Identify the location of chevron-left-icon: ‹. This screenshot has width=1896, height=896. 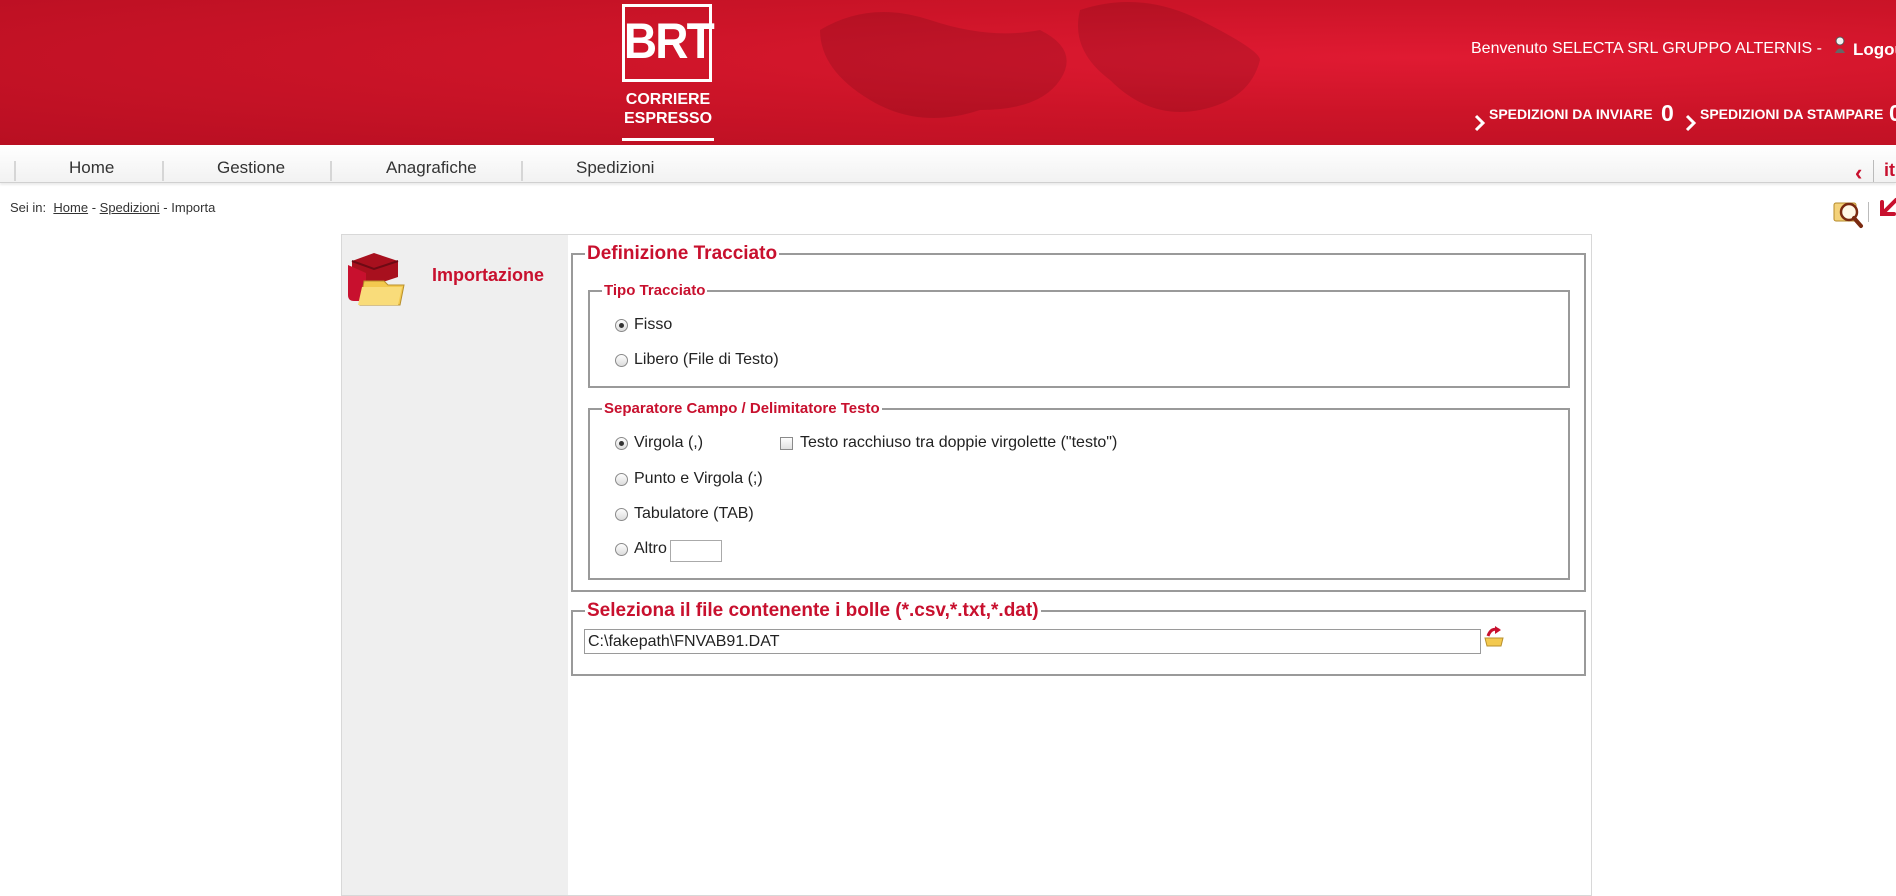
(1858, 173).